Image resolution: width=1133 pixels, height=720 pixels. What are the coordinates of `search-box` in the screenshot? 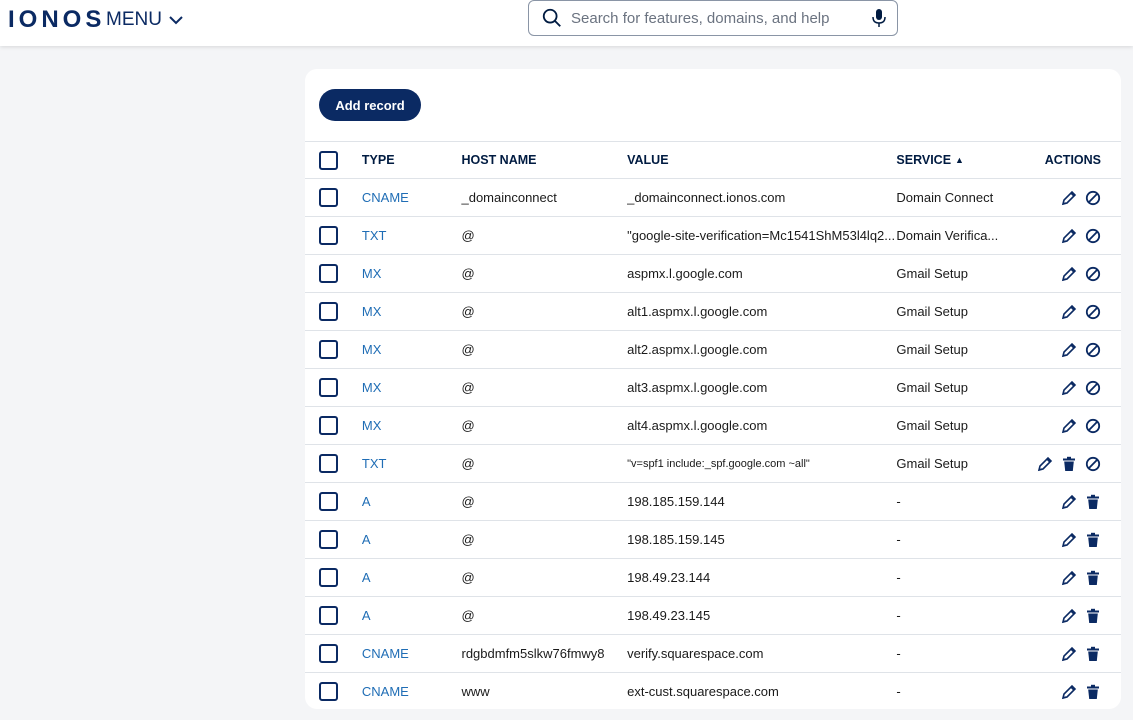 It's located at (713, 18).